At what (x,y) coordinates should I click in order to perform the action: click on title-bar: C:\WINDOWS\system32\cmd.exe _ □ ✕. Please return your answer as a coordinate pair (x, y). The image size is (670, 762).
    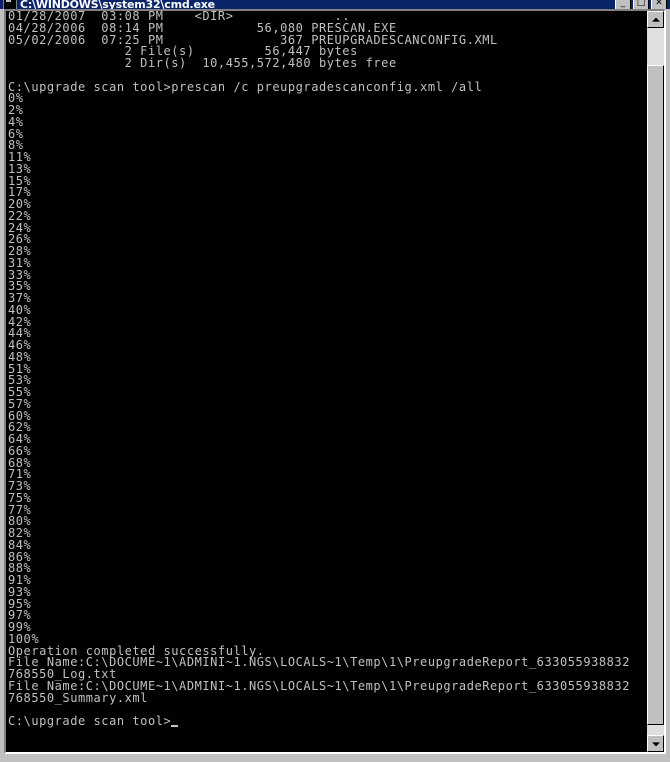
    Looking at the image, I should click on (335, 4).